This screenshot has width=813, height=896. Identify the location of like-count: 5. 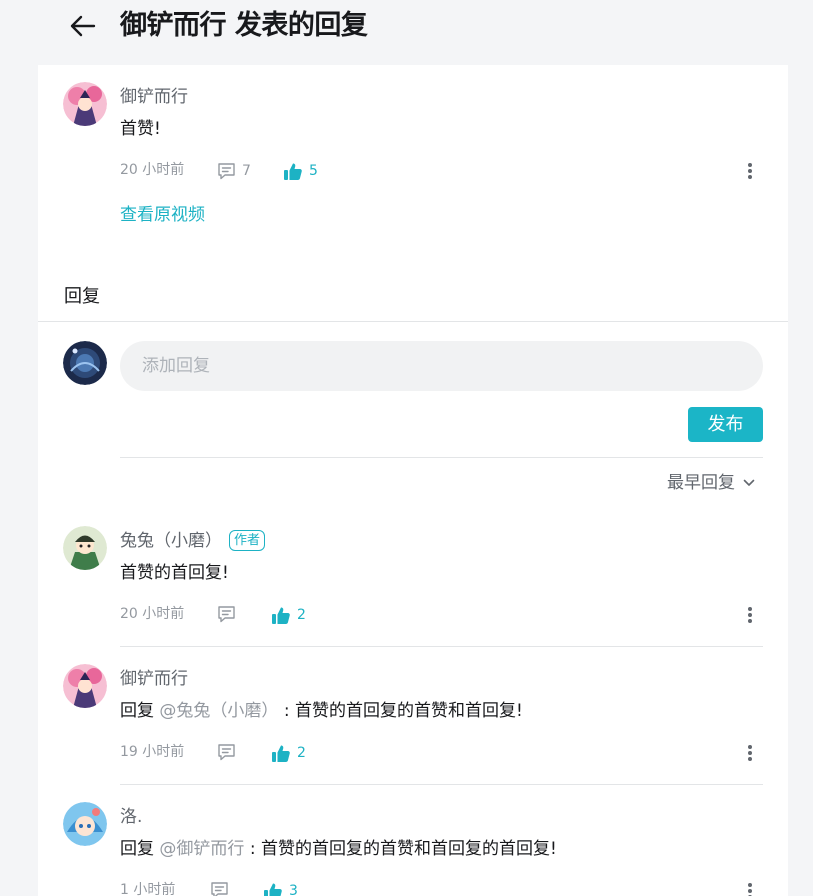
(313, 171).